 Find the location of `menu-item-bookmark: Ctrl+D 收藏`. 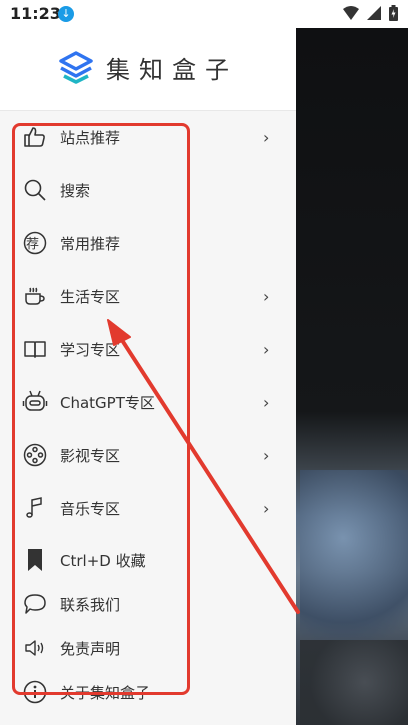

menu-item-bookmark: Ctrl+D 收藏 is located at coordinates (148, 560).